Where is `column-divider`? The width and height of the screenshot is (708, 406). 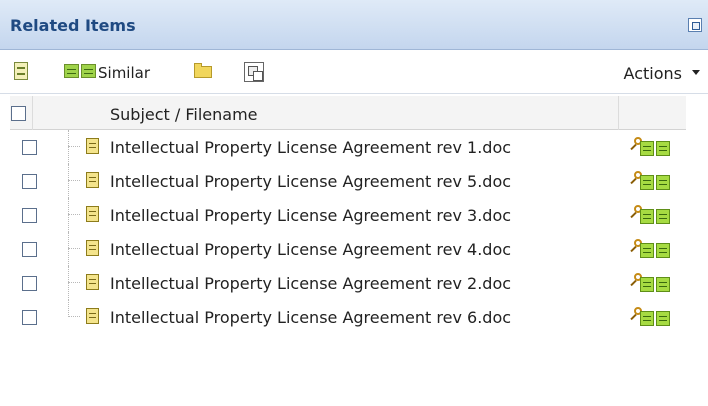 column-divider is located at coordinates (618, 113).